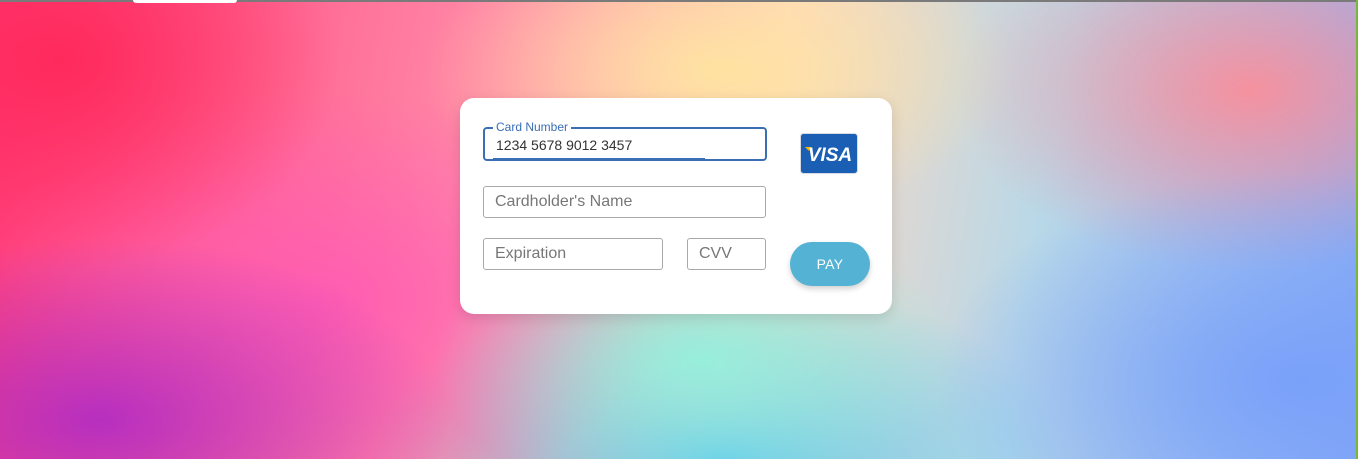 Image resolution: width=1358 pixels, height=459 pixels. I want to click on cardholder-name-field, so click(624, 202).